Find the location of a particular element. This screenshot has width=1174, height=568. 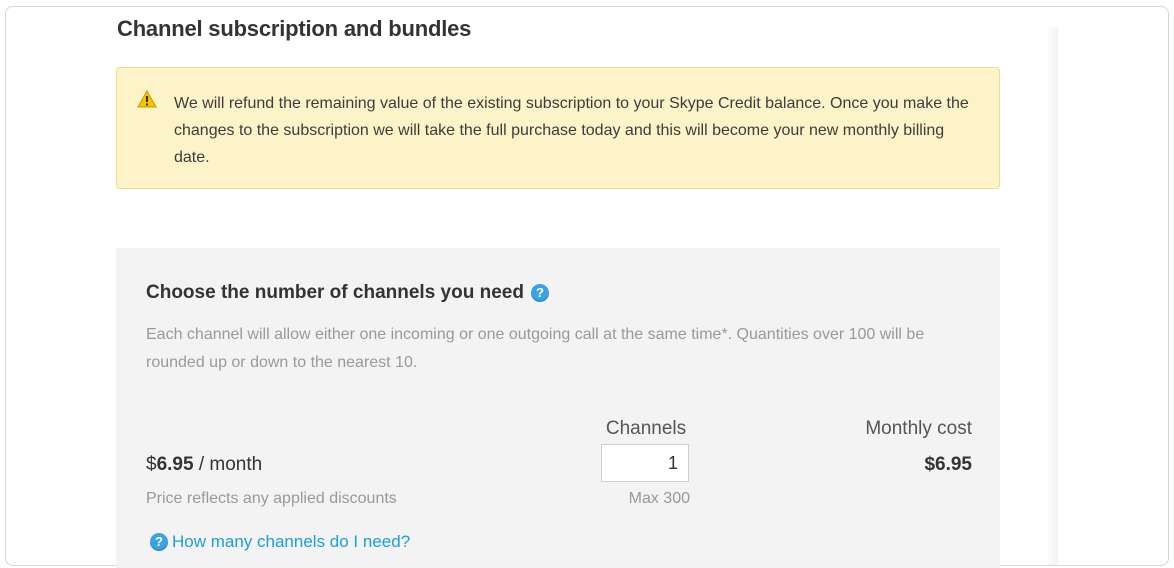

how-many-channels-link: ? How many channels do I need? is located at coordinates (280, 542).